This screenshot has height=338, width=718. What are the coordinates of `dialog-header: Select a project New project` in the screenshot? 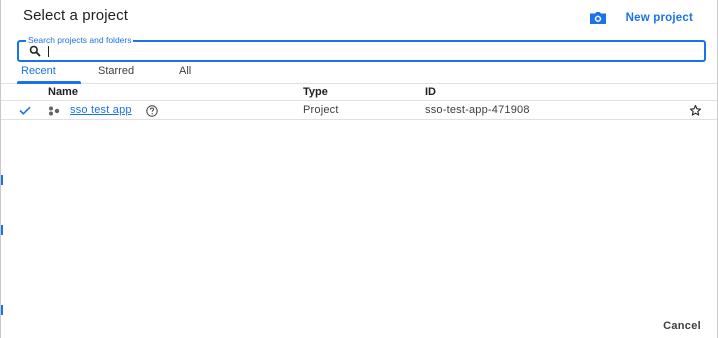 It's located at (360, 18).